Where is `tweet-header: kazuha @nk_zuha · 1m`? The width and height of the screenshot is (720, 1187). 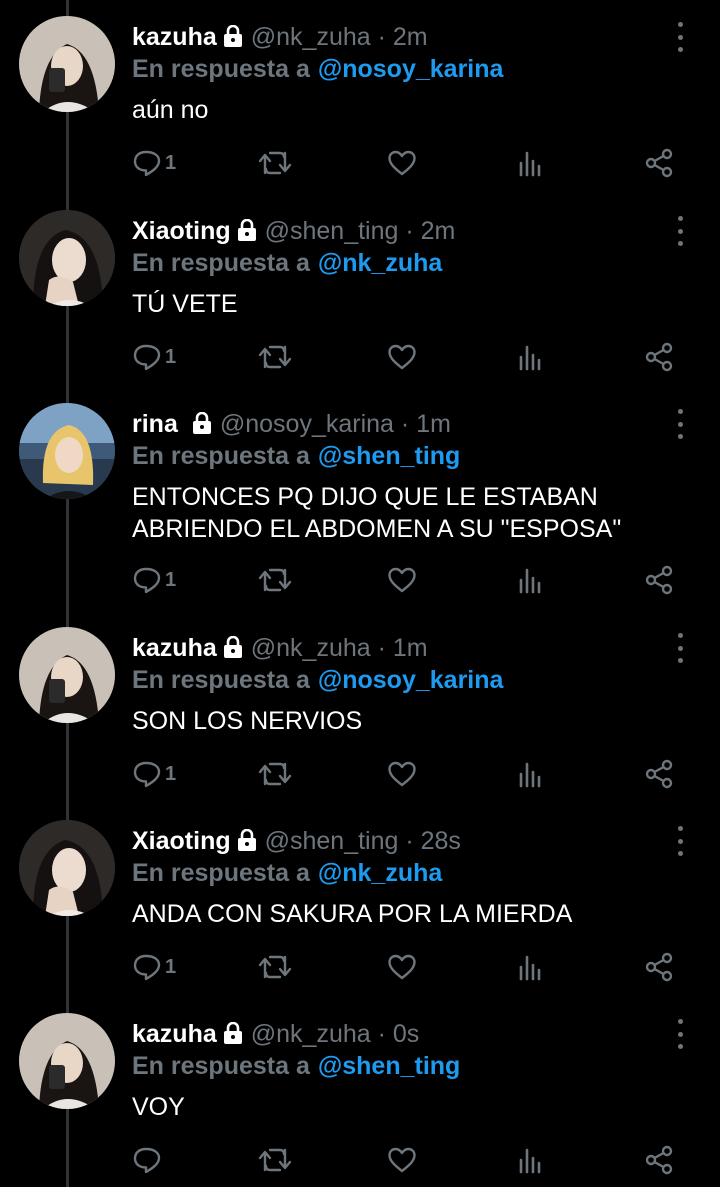
tweet-header: kazuha @nk_zuha · 1m is located at coordinates (280, 648).